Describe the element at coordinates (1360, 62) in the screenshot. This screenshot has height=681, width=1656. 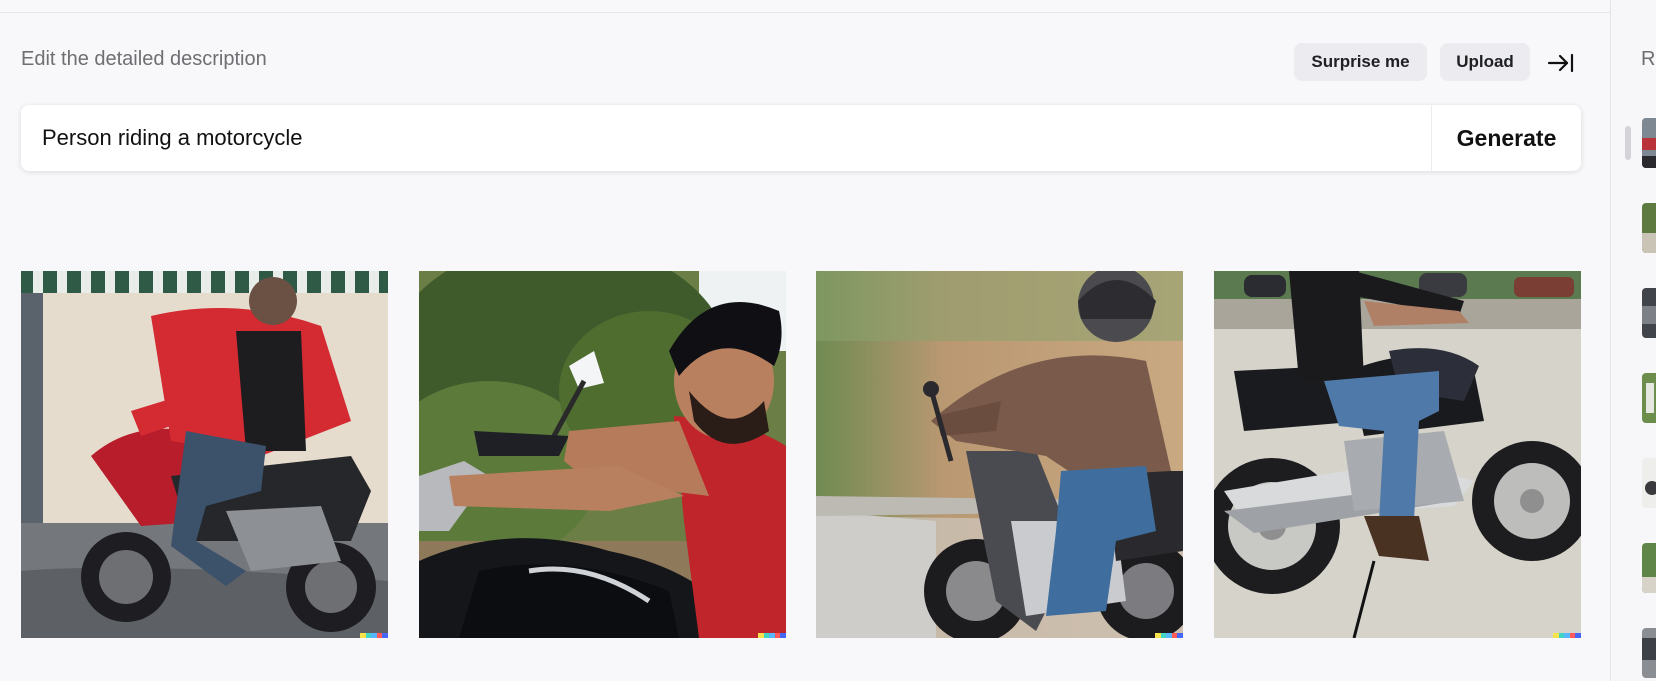
I see `surprise-me-button: Surprise me` at that location.